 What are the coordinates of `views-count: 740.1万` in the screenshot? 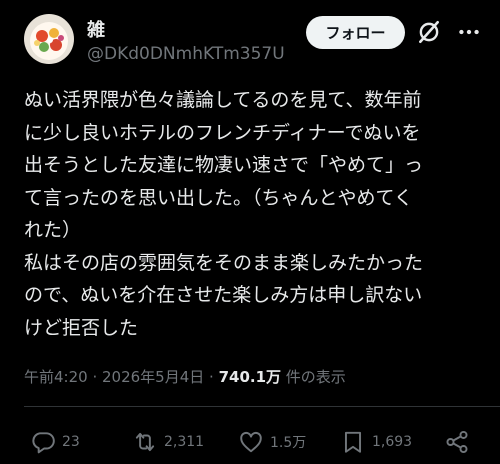 It's located at (250, 377).